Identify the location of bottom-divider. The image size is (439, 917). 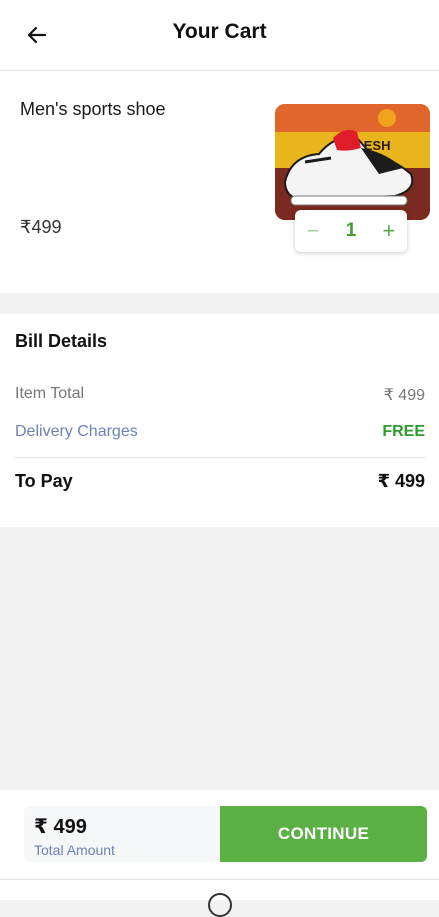
(219, 879).